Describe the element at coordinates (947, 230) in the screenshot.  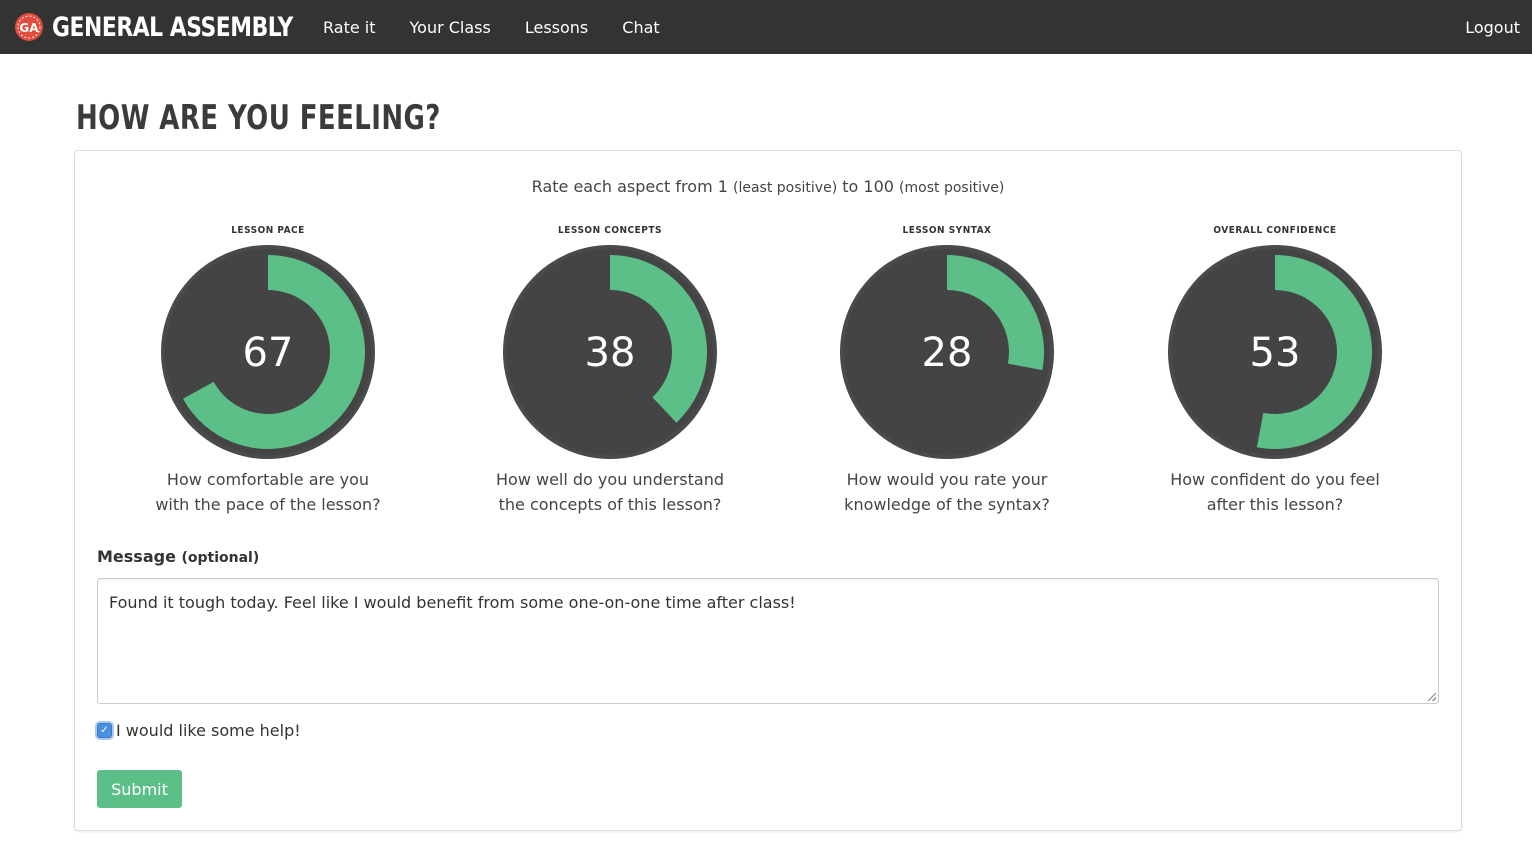
I see `gauge-label: LESSON SYNTAX` at that location.